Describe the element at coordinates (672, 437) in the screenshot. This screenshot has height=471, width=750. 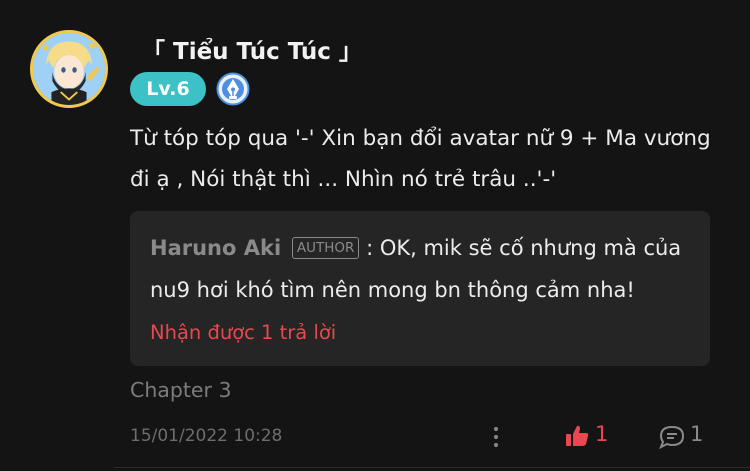
I see `comment-bubble-icon` at that location.